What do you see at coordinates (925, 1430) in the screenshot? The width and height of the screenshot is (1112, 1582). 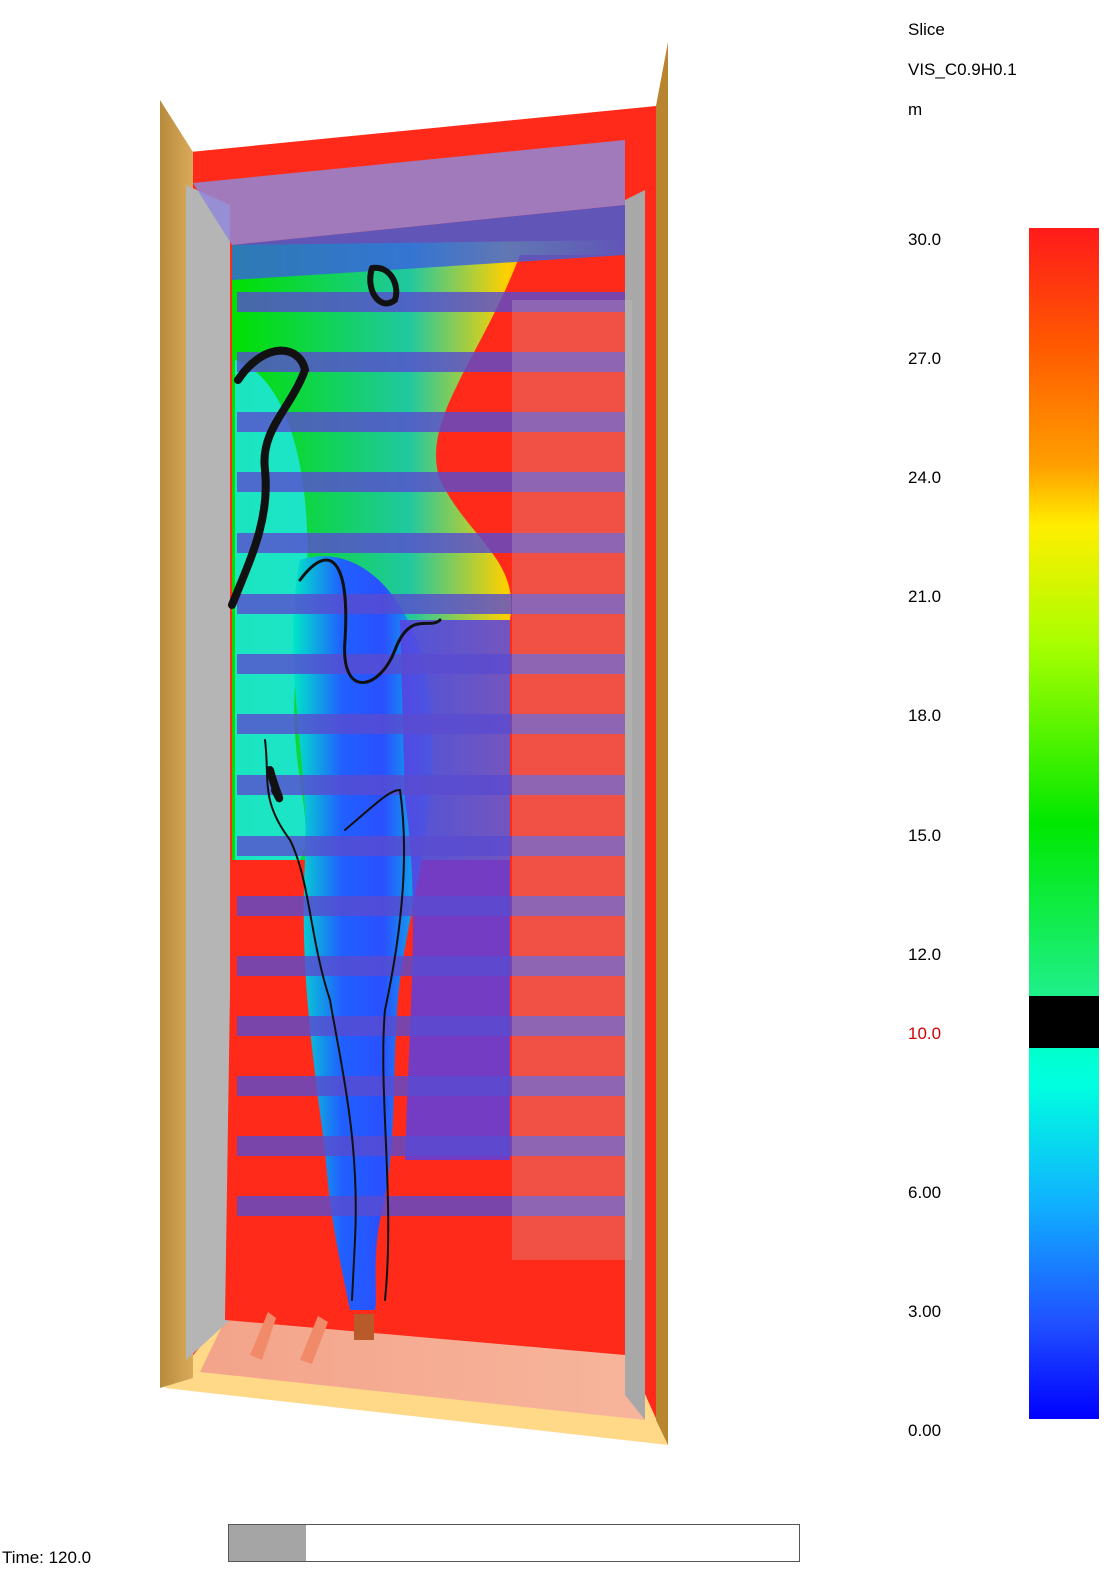 I see `legend-tick: 0.00` at bounding box center [925, 1430].